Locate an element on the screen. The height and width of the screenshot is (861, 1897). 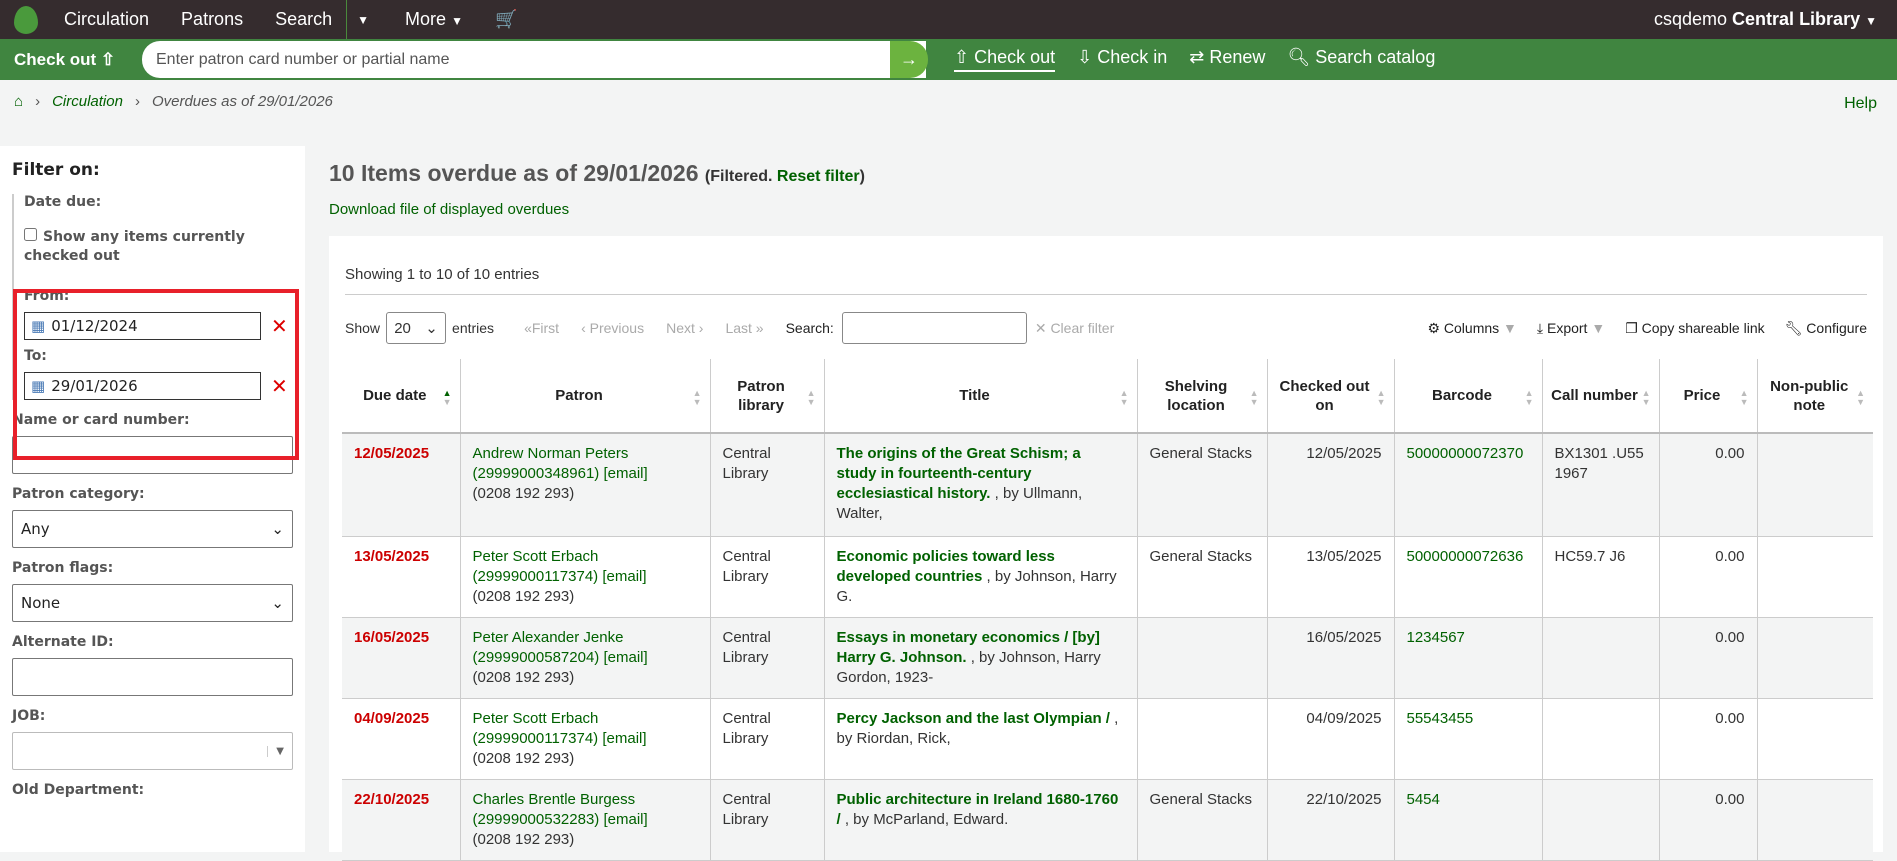
first-page-button: «First is located at coordinates (541, 328).